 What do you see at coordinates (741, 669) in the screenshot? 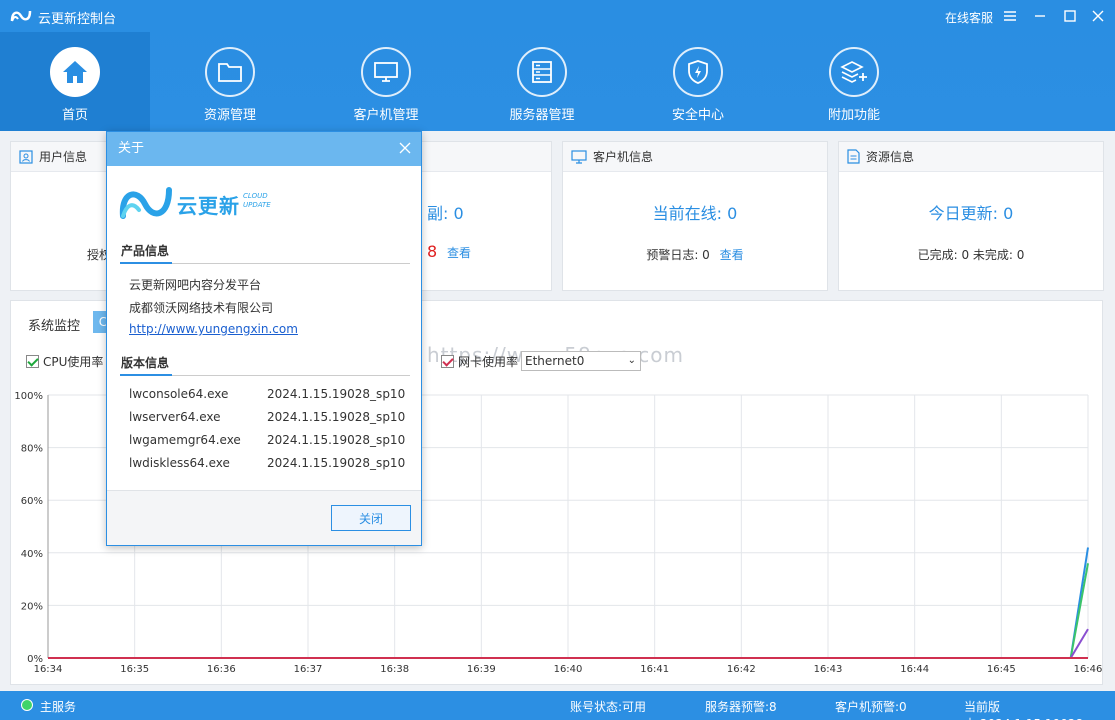
I see `x-tick-label: 16:42` at bounding box center [741, 669].